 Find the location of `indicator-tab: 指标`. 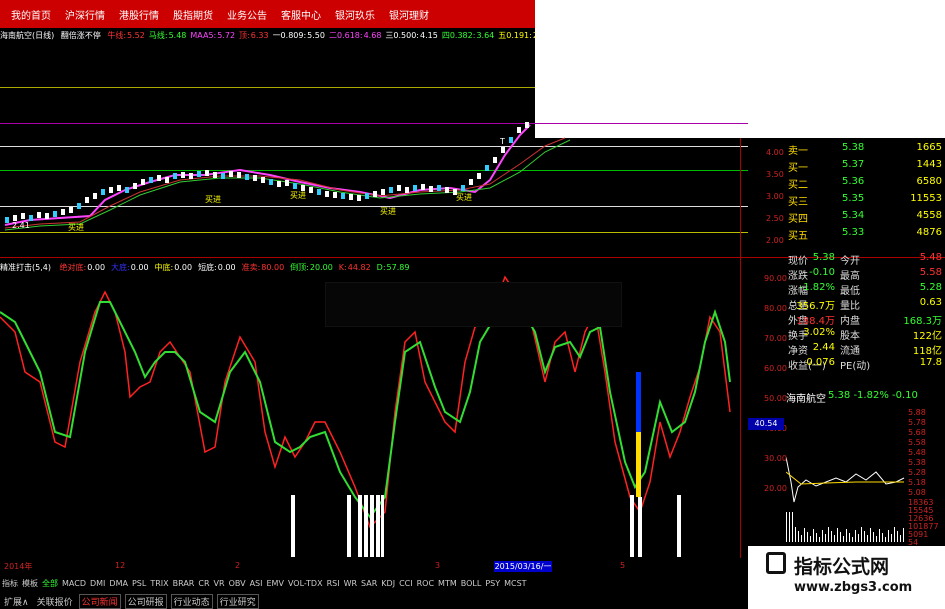

indicator-tab: 指标 is located at coordinates (10, 583).